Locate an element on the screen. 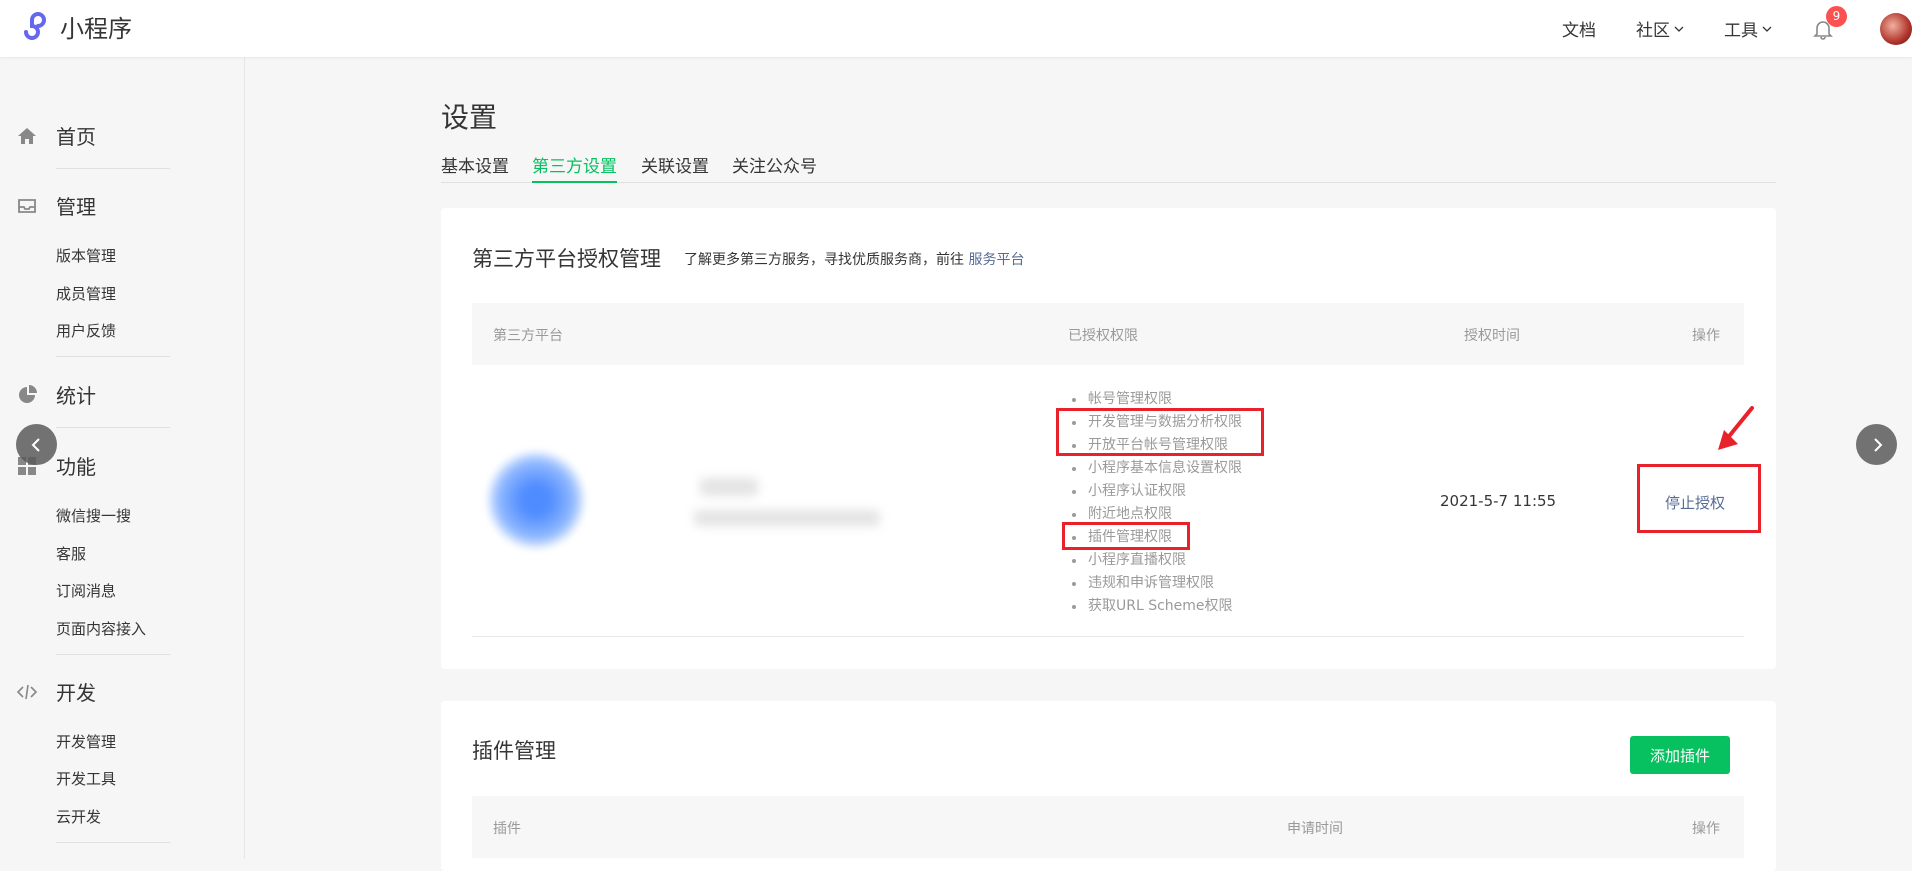  sidebar-item-stats: 统计 is located at coordinates (56, 394).